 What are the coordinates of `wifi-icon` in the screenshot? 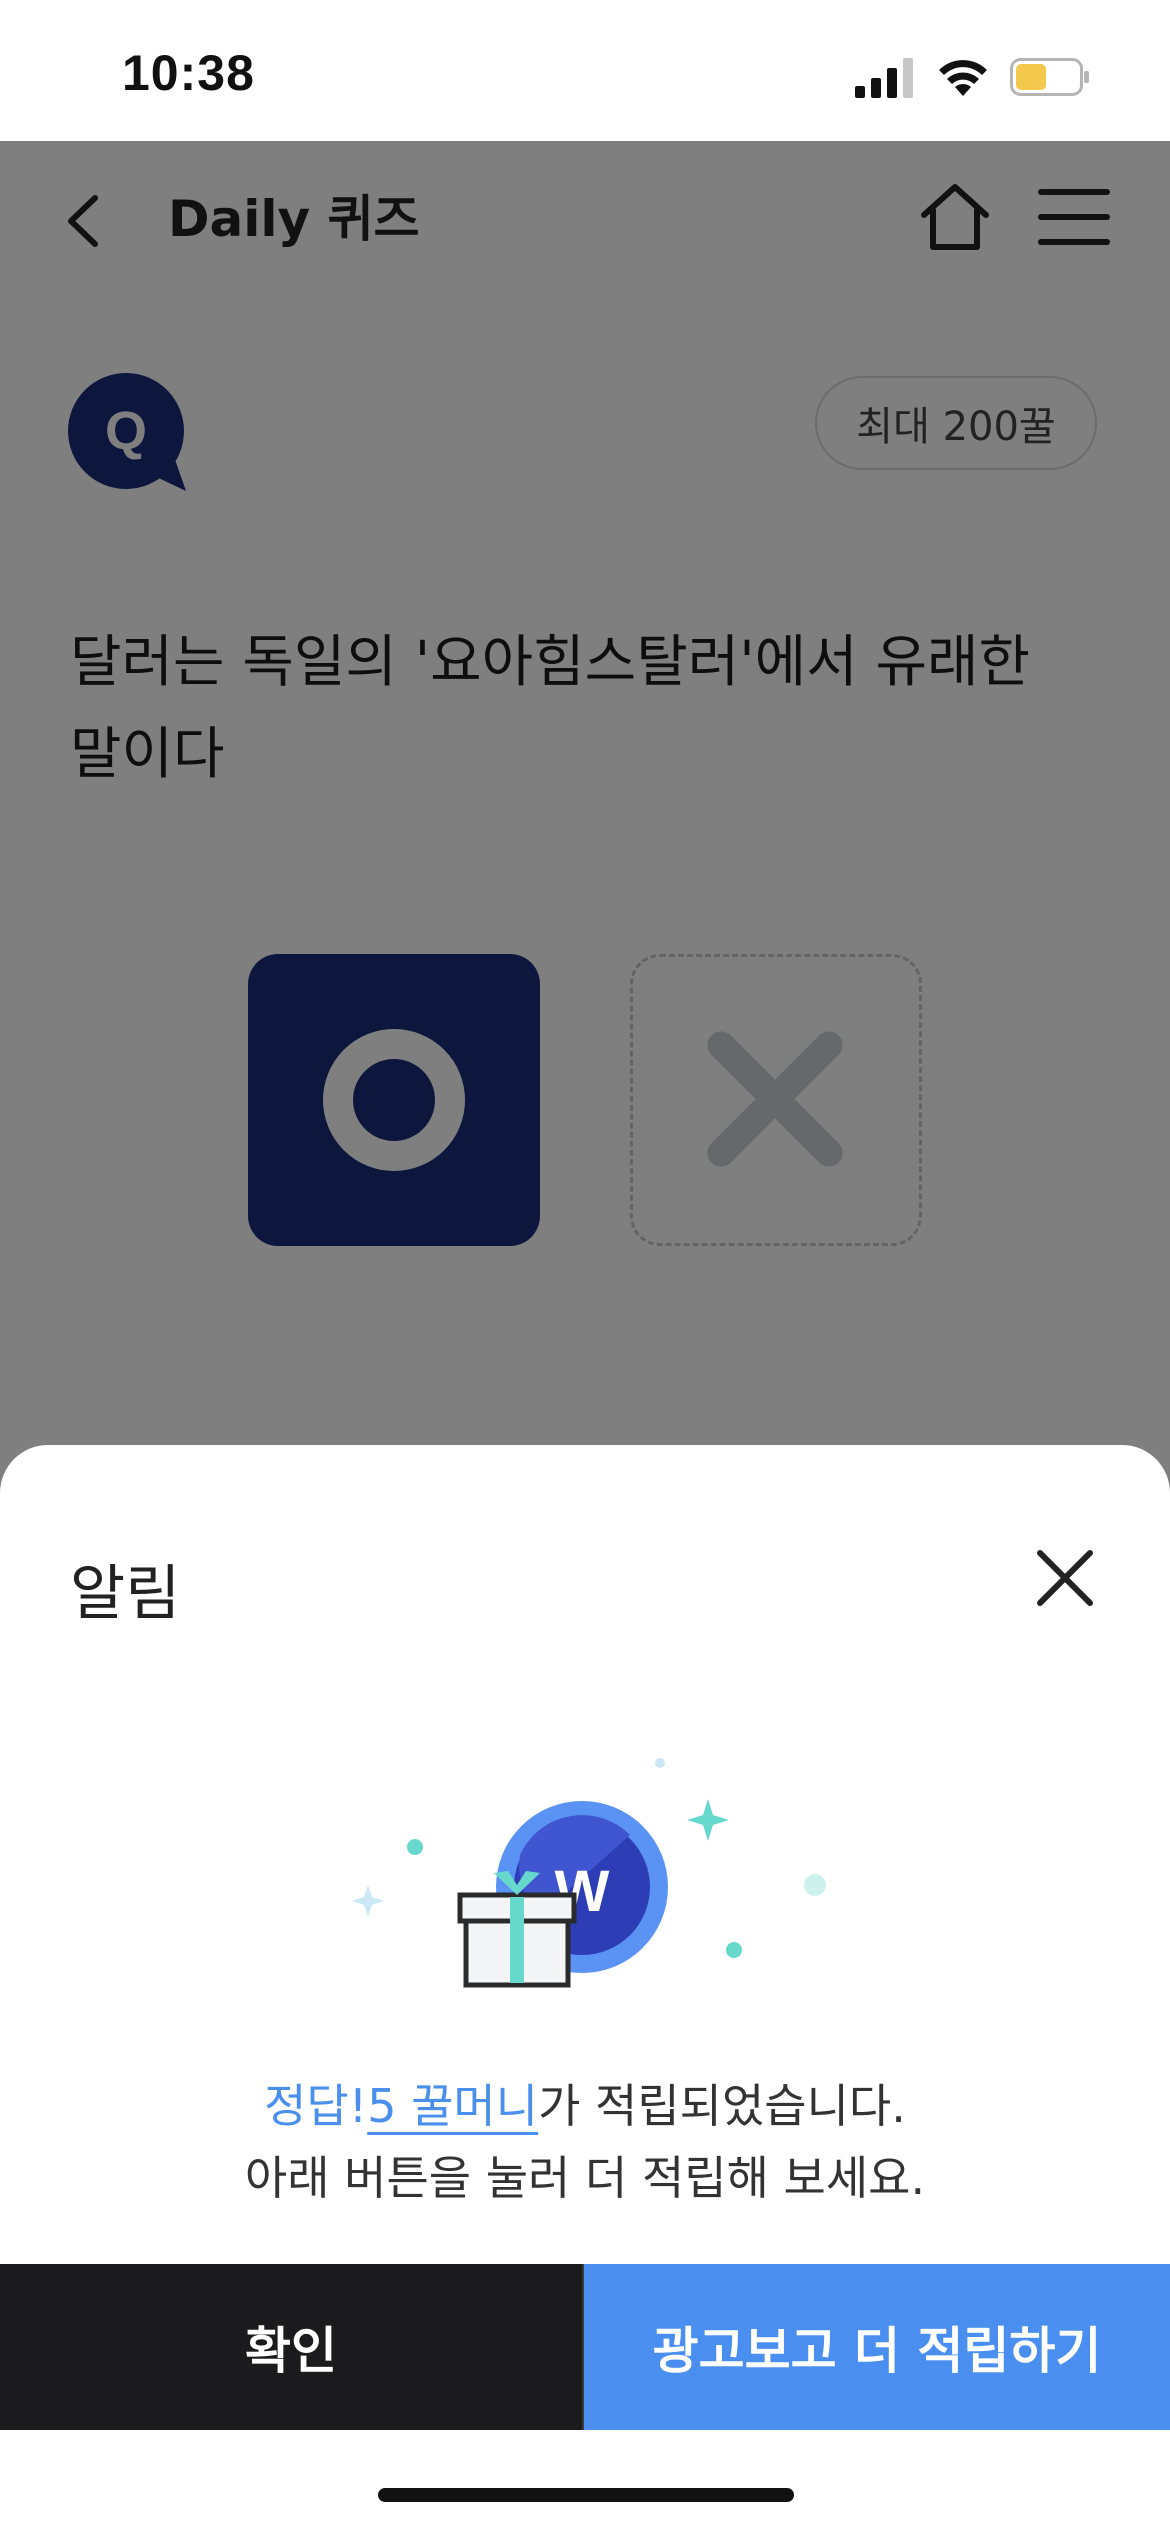 It's located at (963, 78).